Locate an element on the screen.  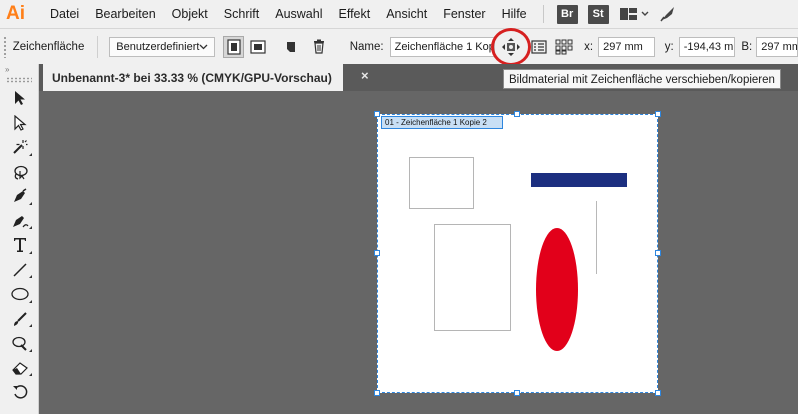
context-label: Zeichenfläche is located at coordinates (48, 46).